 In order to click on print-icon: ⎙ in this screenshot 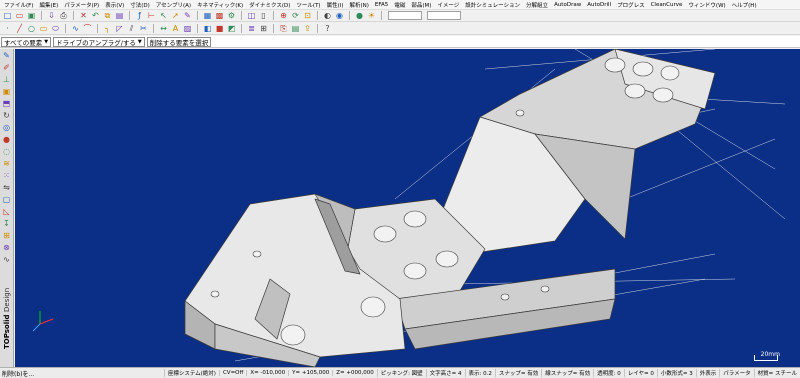, I will do `click(63, 16)`.